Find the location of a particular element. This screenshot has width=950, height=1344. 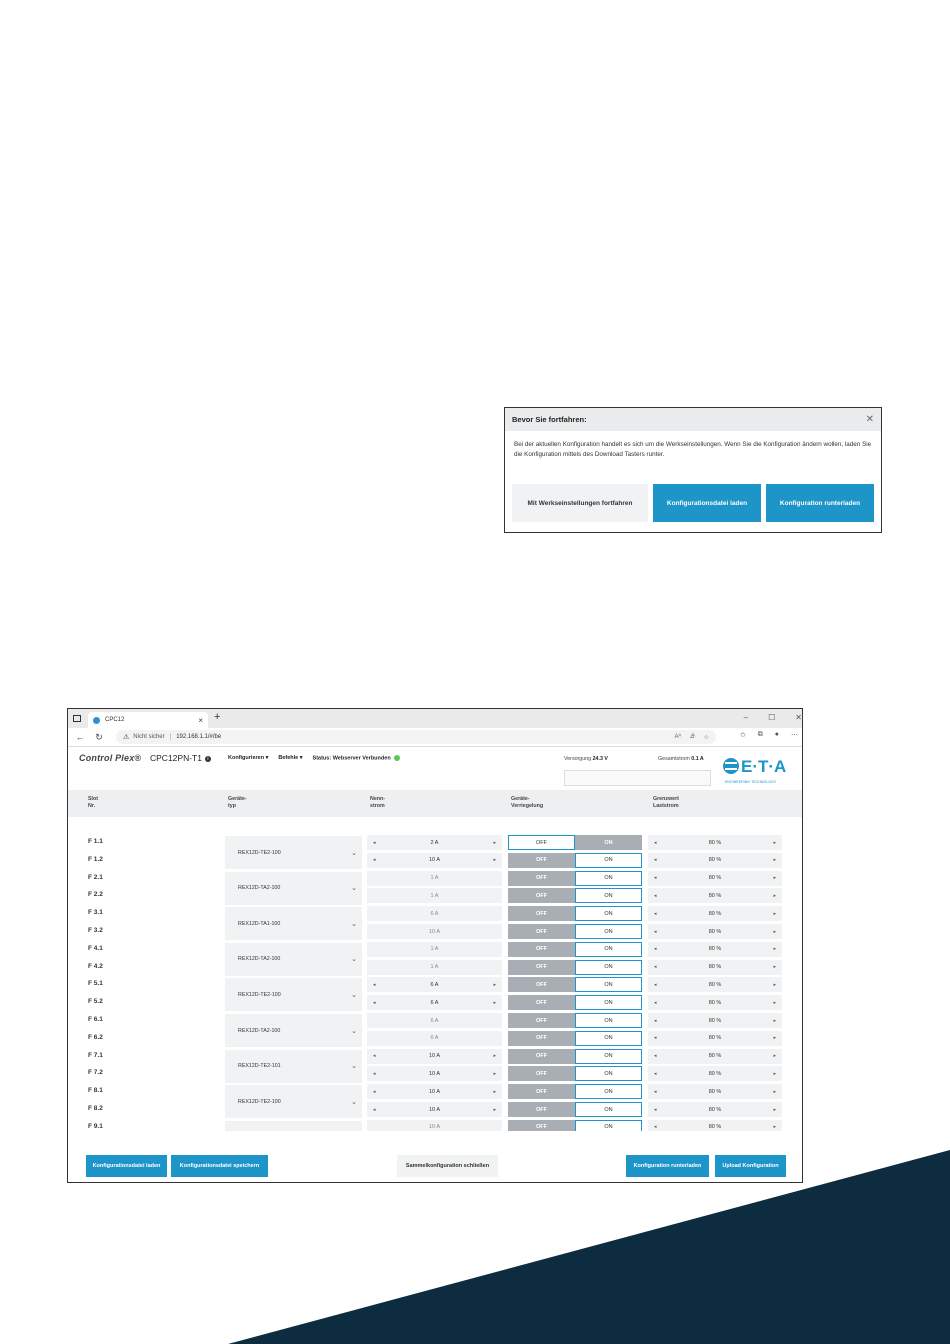

save-config-file-button: Konfigurationsdatei speichern is located at coordinates (219, 1166).